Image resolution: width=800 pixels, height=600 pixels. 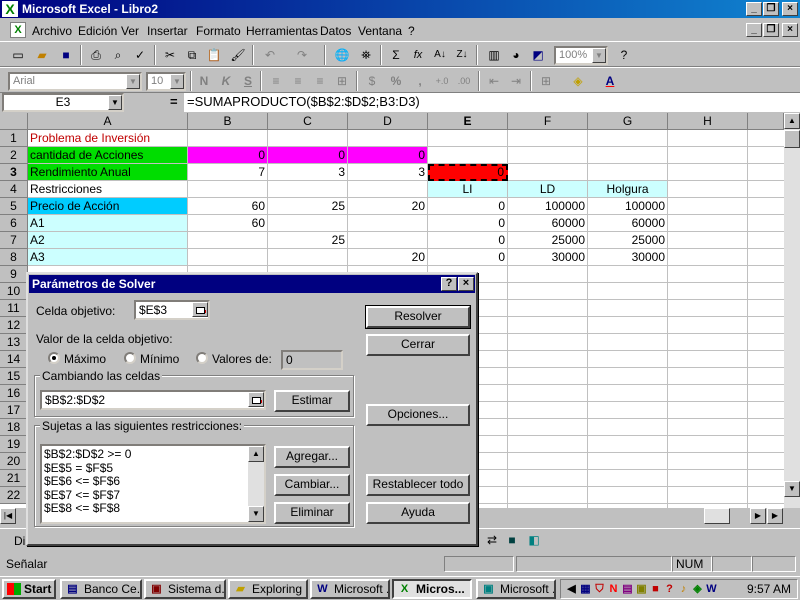 What do you see at coordinates (571, 589) in the screenshot?
I see `speaker-icon: ◀` at bounding box center [571, 589].